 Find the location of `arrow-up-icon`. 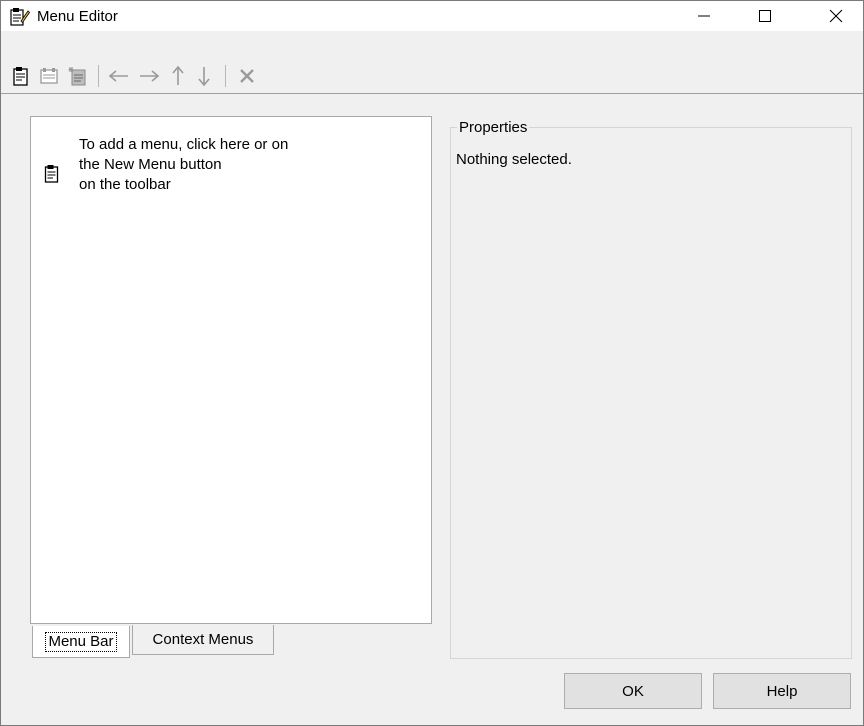

arrow-up-icon is located at coordinates (178, 75).